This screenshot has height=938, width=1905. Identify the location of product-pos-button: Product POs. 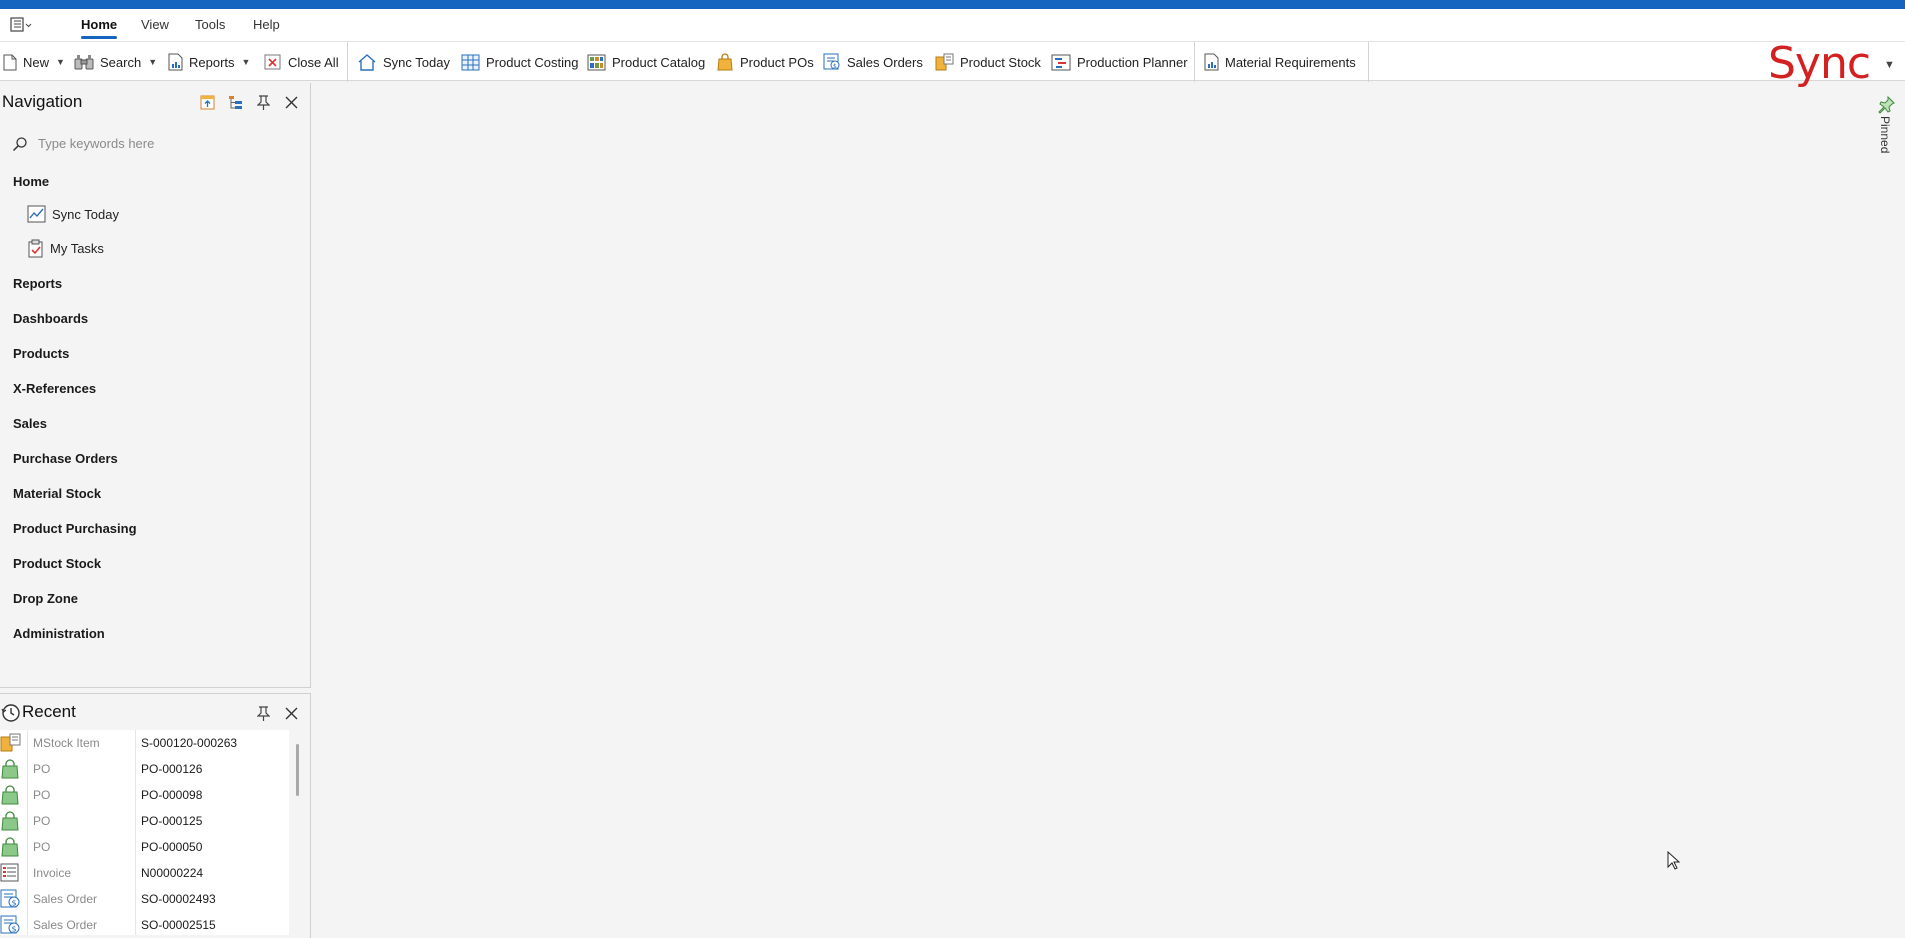
(765, 62).